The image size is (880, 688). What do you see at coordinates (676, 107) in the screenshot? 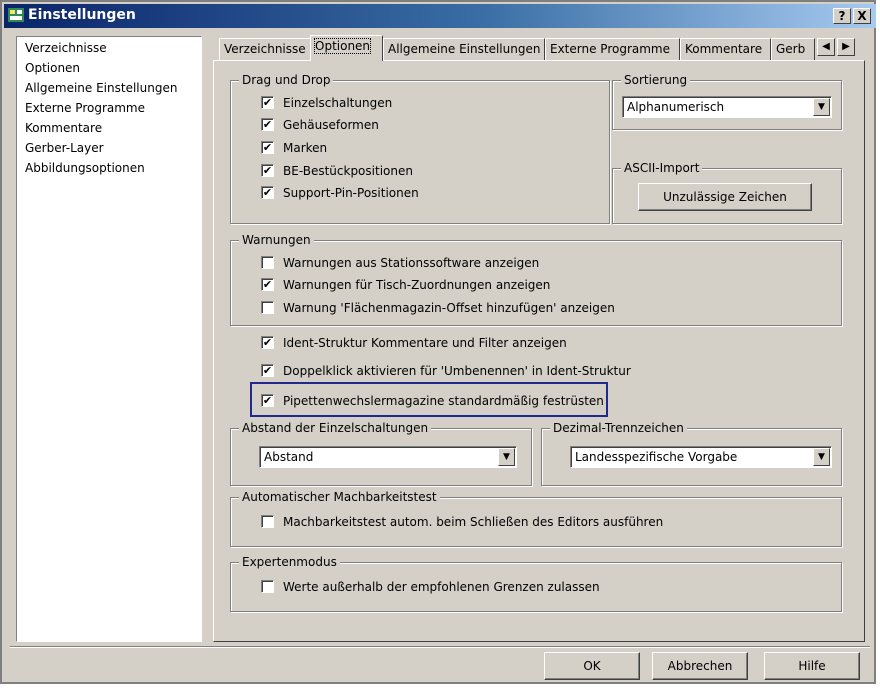
I see `sortierung-value: Alphanumerisch` at bounding box center [676, 107].